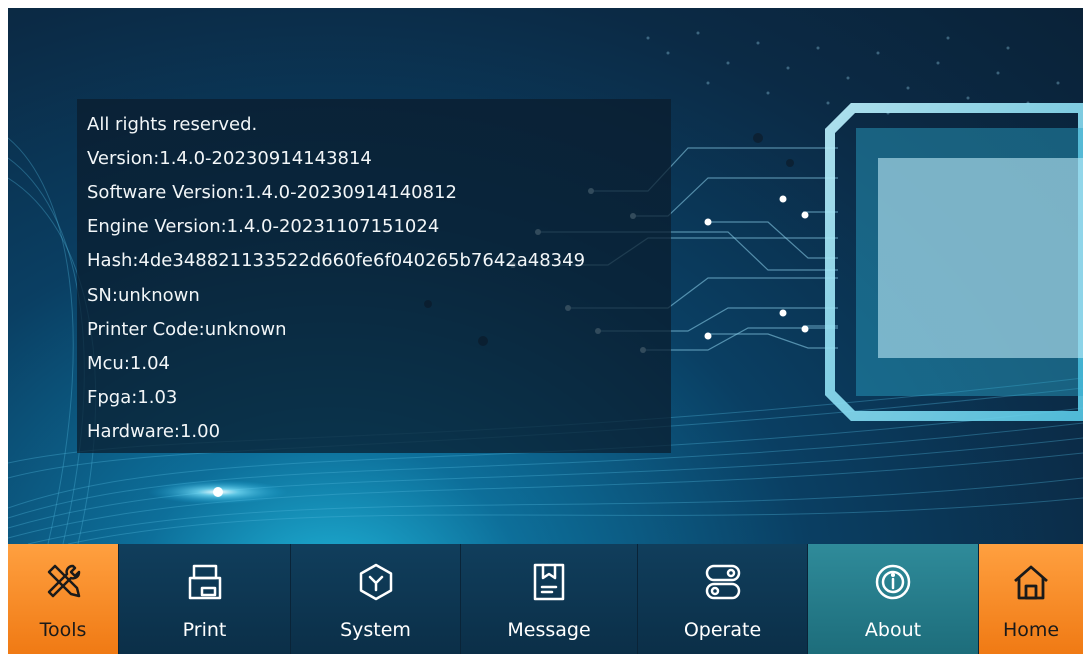 This screenshot has height=654, width=1083. Describe the element at coordinates (143, 295) in the screenshot. I see `serial-number-text: SN:unknown` at that location.